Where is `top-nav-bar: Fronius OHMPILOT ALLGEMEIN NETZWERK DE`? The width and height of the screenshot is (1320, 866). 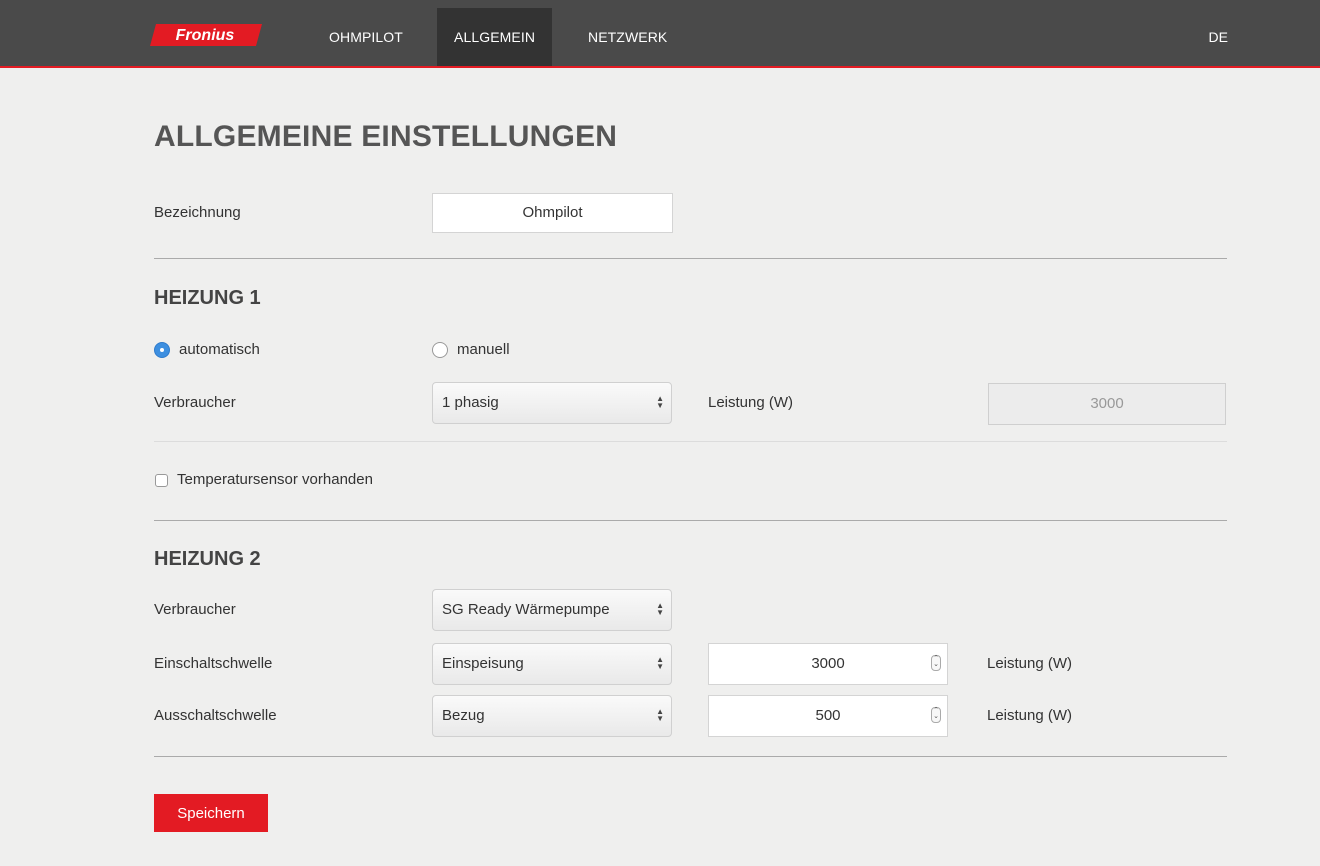 top-nav-bar: Fronius OHMPILOT ALLGEMEIN NETZWERK DE is located at coordinates (660, 34).